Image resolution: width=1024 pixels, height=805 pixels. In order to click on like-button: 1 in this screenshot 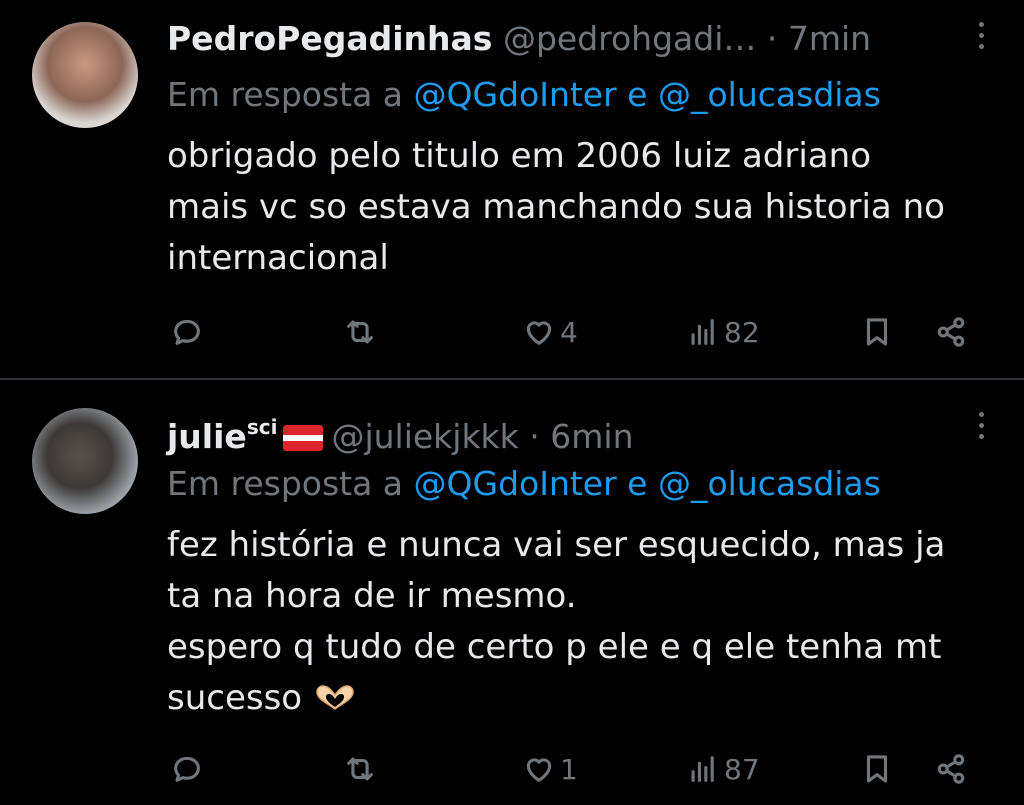, I will do `click(550, 769)`.